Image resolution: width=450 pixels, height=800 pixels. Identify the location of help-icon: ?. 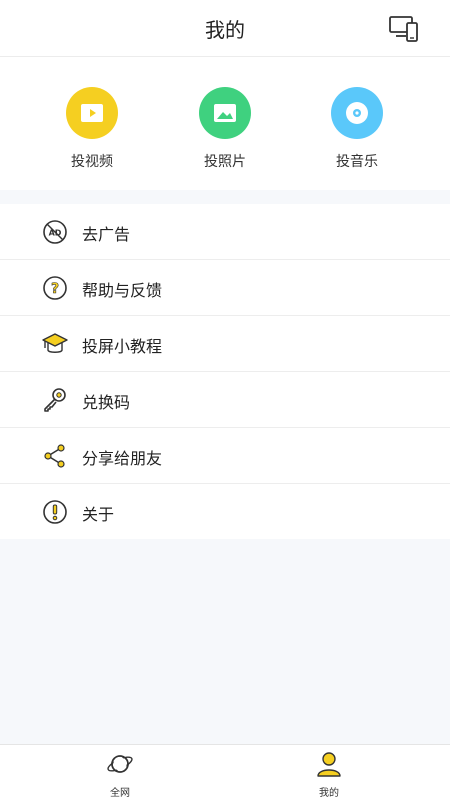
(55, 288).